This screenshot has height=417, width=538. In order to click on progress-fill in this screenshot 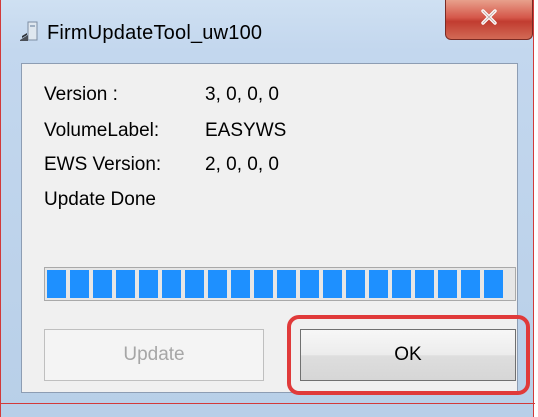, I will do `click(280, 284)`.